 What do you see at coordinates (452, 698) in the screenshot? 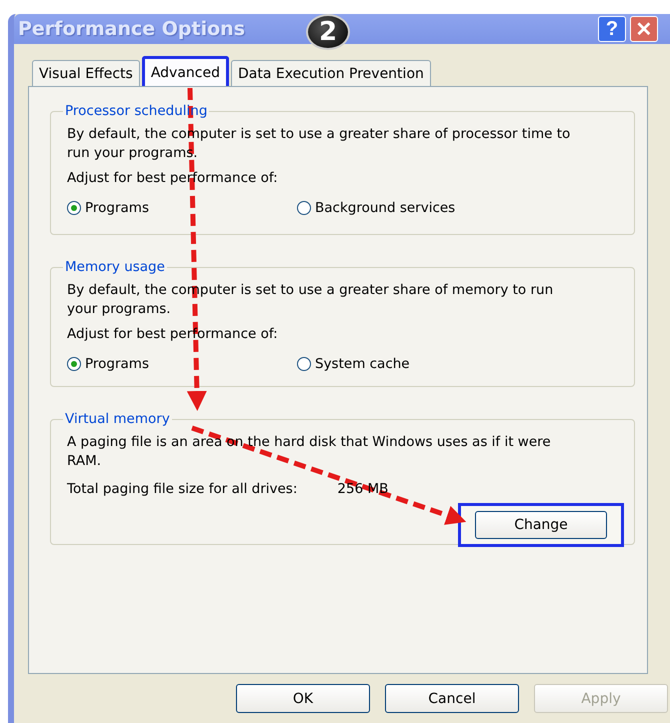
I see `dialog-button: Cancel` at bounding box center [452, 698].